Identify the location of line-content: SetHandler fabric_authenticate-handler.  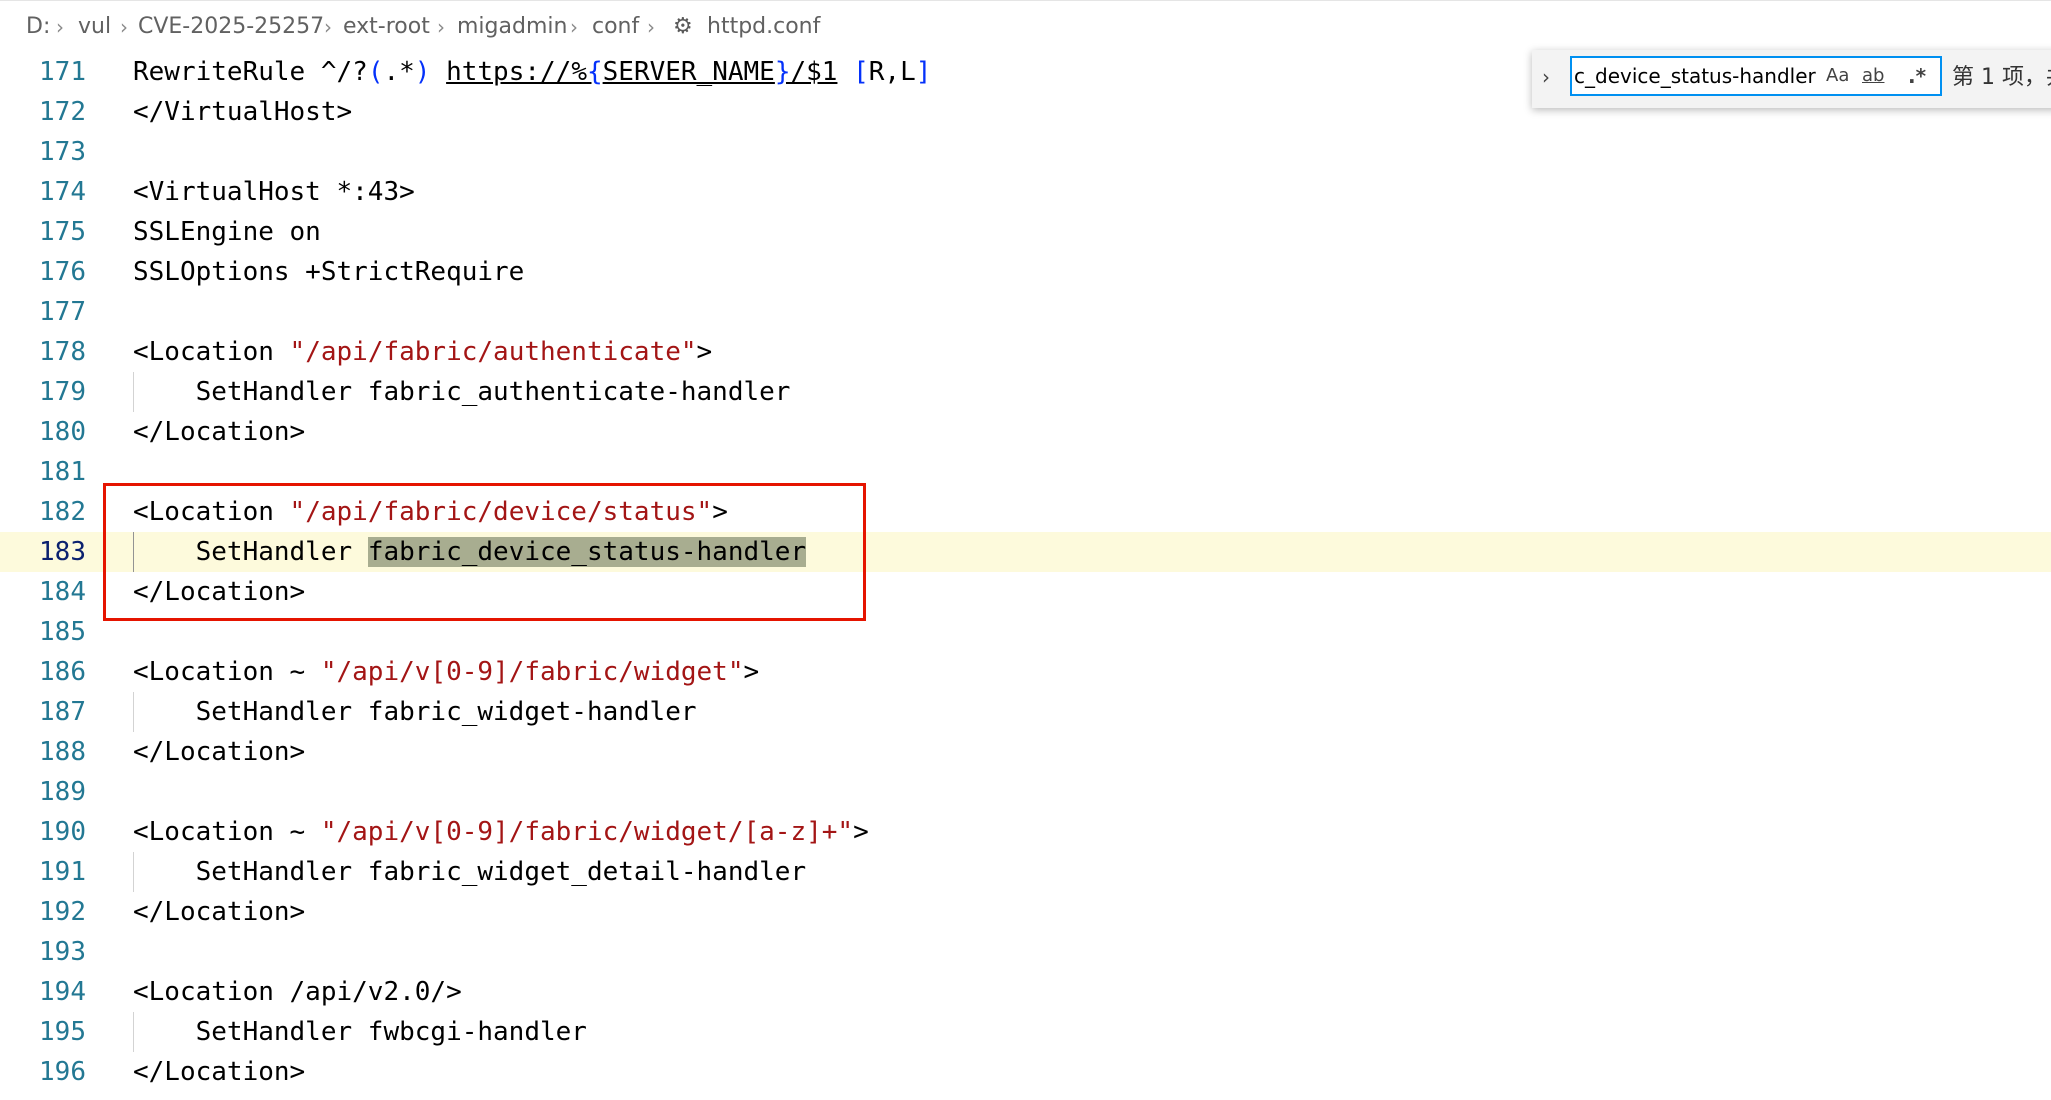
(462, 392).